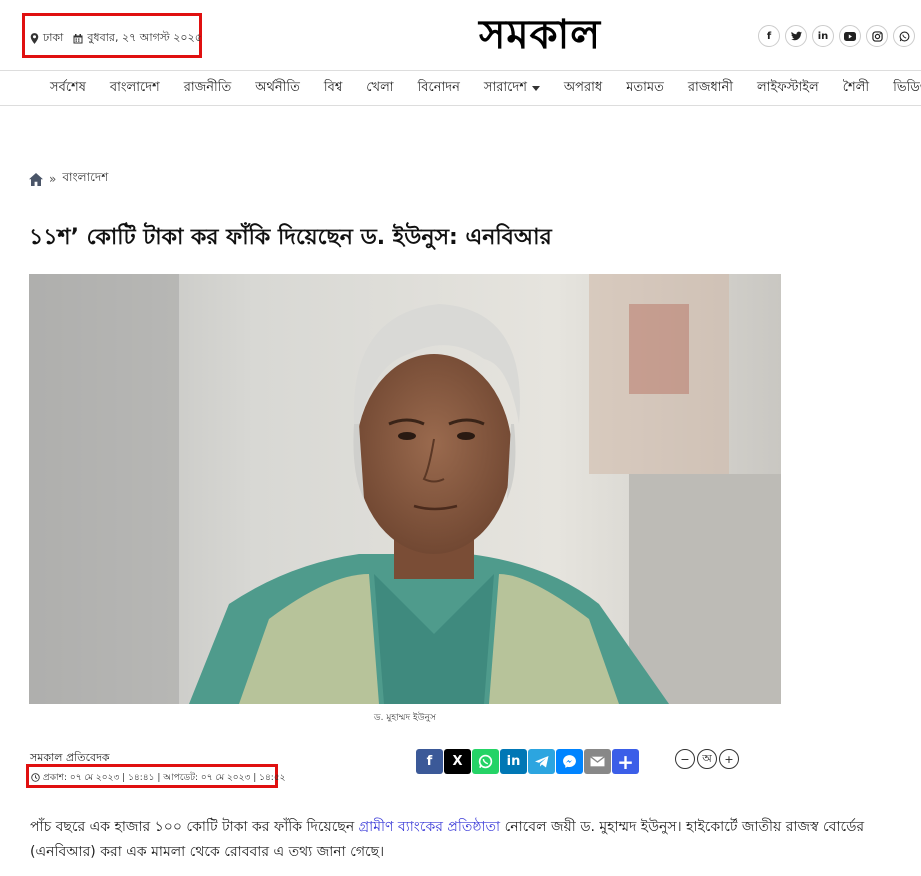  I want to click on font-size-controls: − অ +, so click(707, 759).